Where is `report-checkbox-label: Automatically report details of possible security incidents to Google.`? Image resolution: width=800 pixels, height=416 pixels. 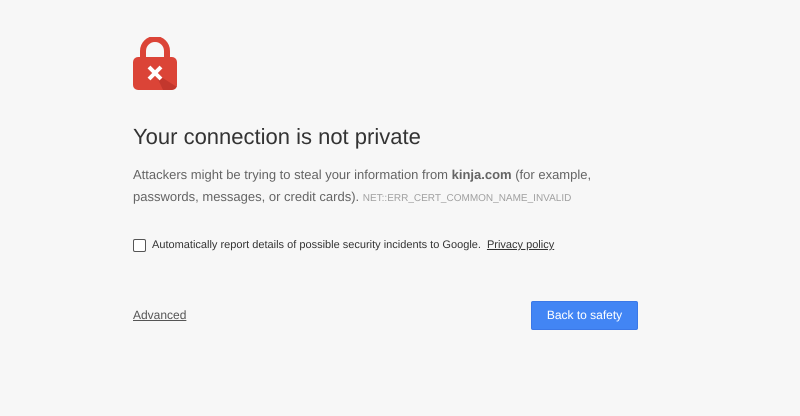
report-checkbox-label: Automatically report details of possible security incidents to Google. is located at coordinates (316, 245).